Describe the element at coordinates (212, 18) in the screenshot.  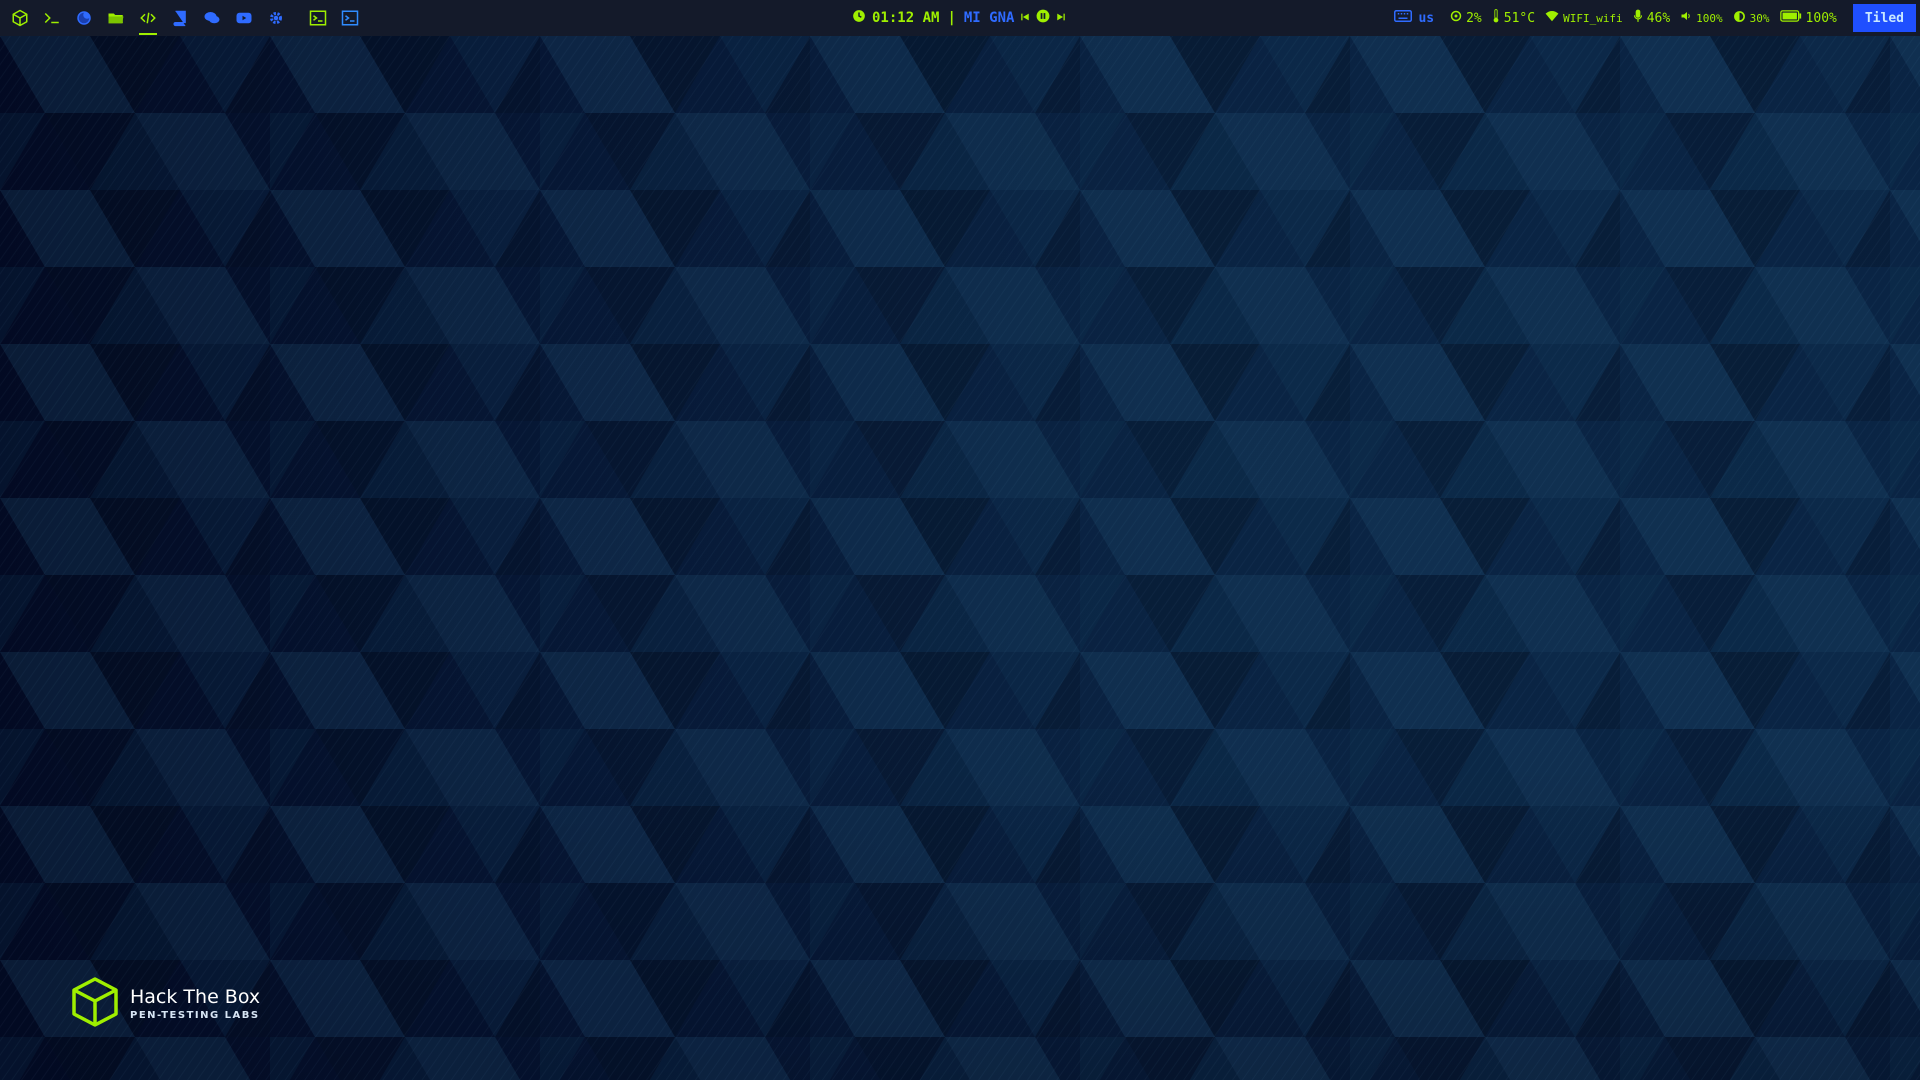
I see `chat-icon` at that location.